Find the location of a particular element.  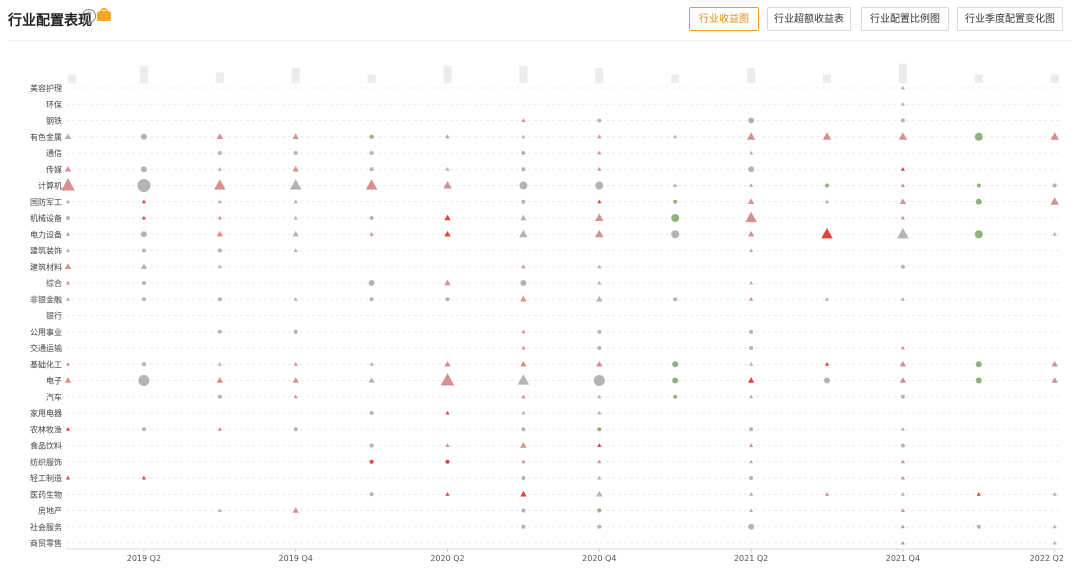

y-axis-label: 轻工制造 is located at coordinates (46, 478).